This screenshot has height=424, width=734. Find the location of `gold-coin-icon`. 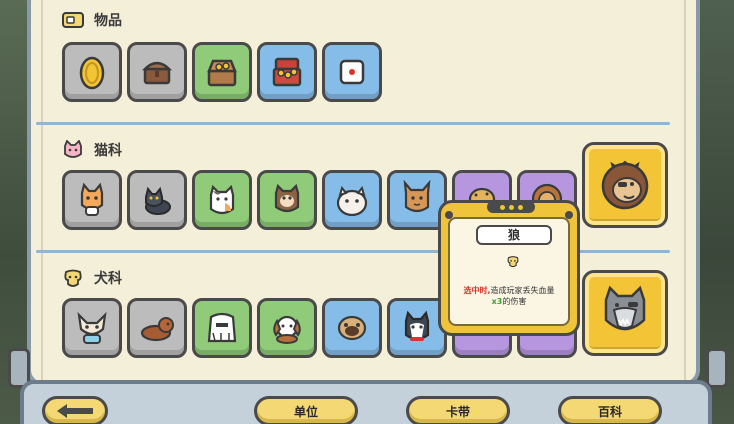

gold-coin-icon is located at coordinates (92, 73).